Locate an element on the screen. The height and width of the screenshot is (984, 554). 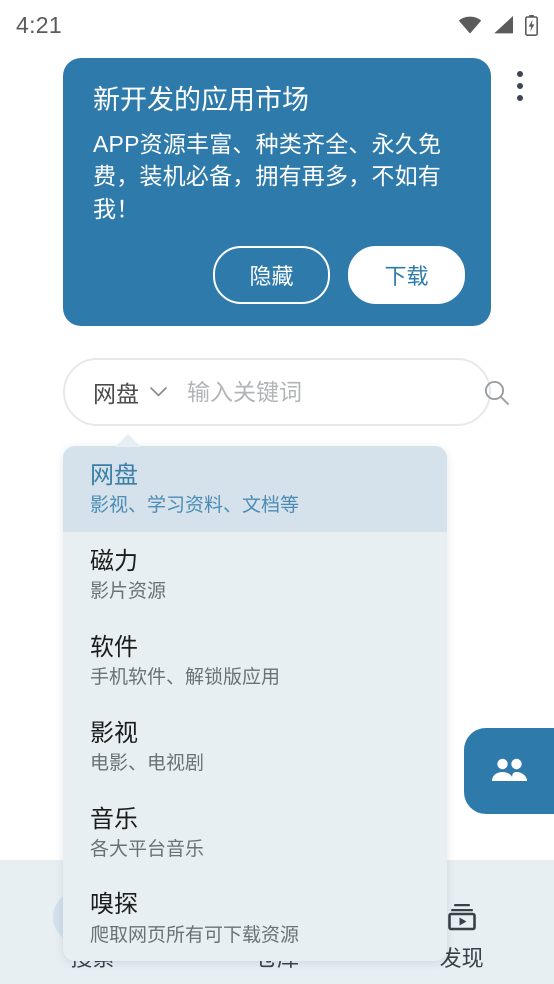
hide-button: 隐藏 is located at coordinates (271, 274).